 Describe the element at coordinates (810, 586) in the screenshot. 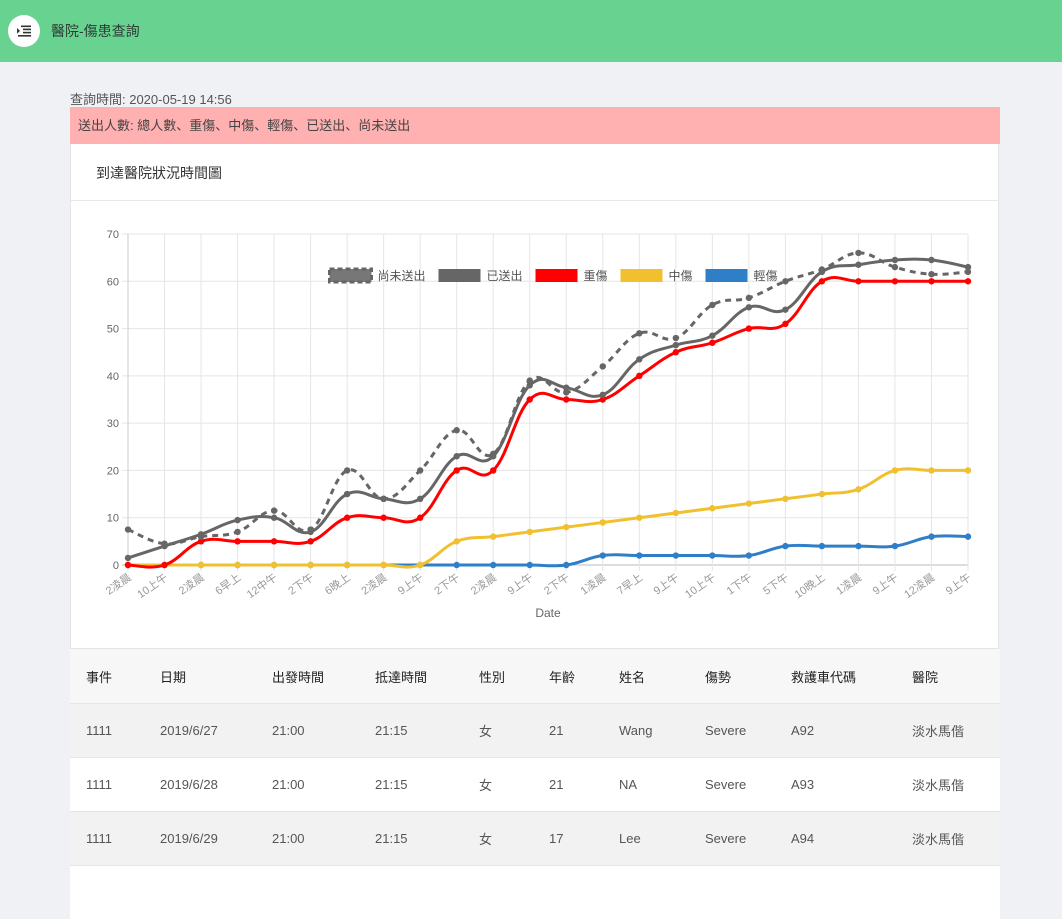

I see `x-tick-label: 10晚上` at that location.